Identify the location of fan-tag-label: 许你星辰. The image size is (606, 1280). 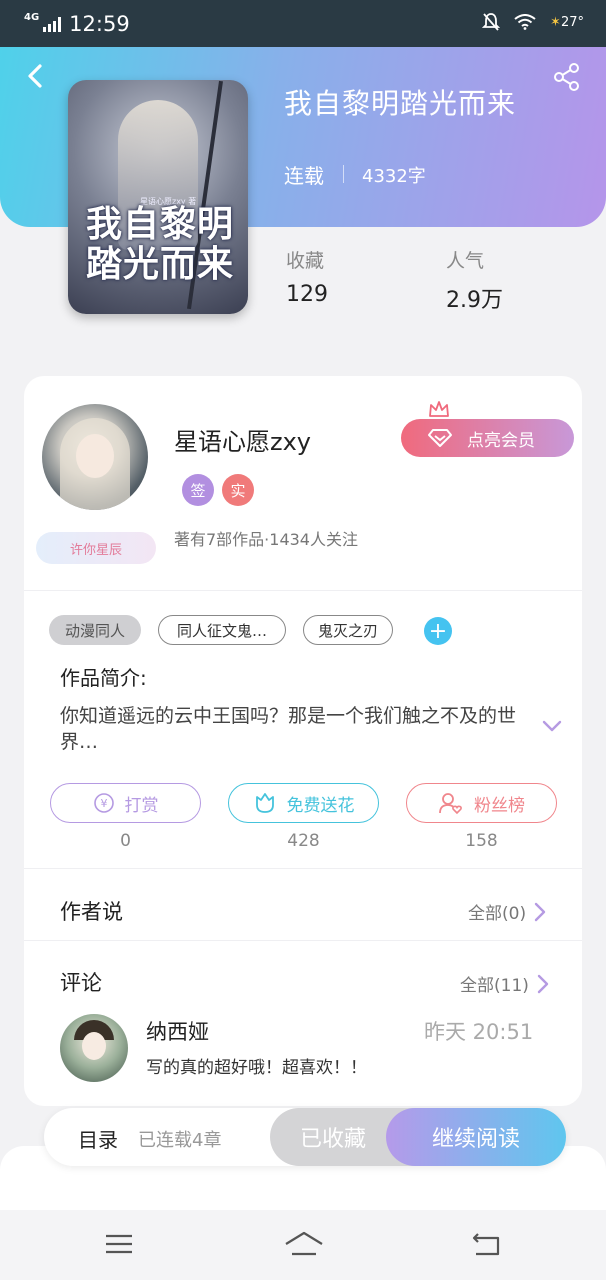
(95, 550).